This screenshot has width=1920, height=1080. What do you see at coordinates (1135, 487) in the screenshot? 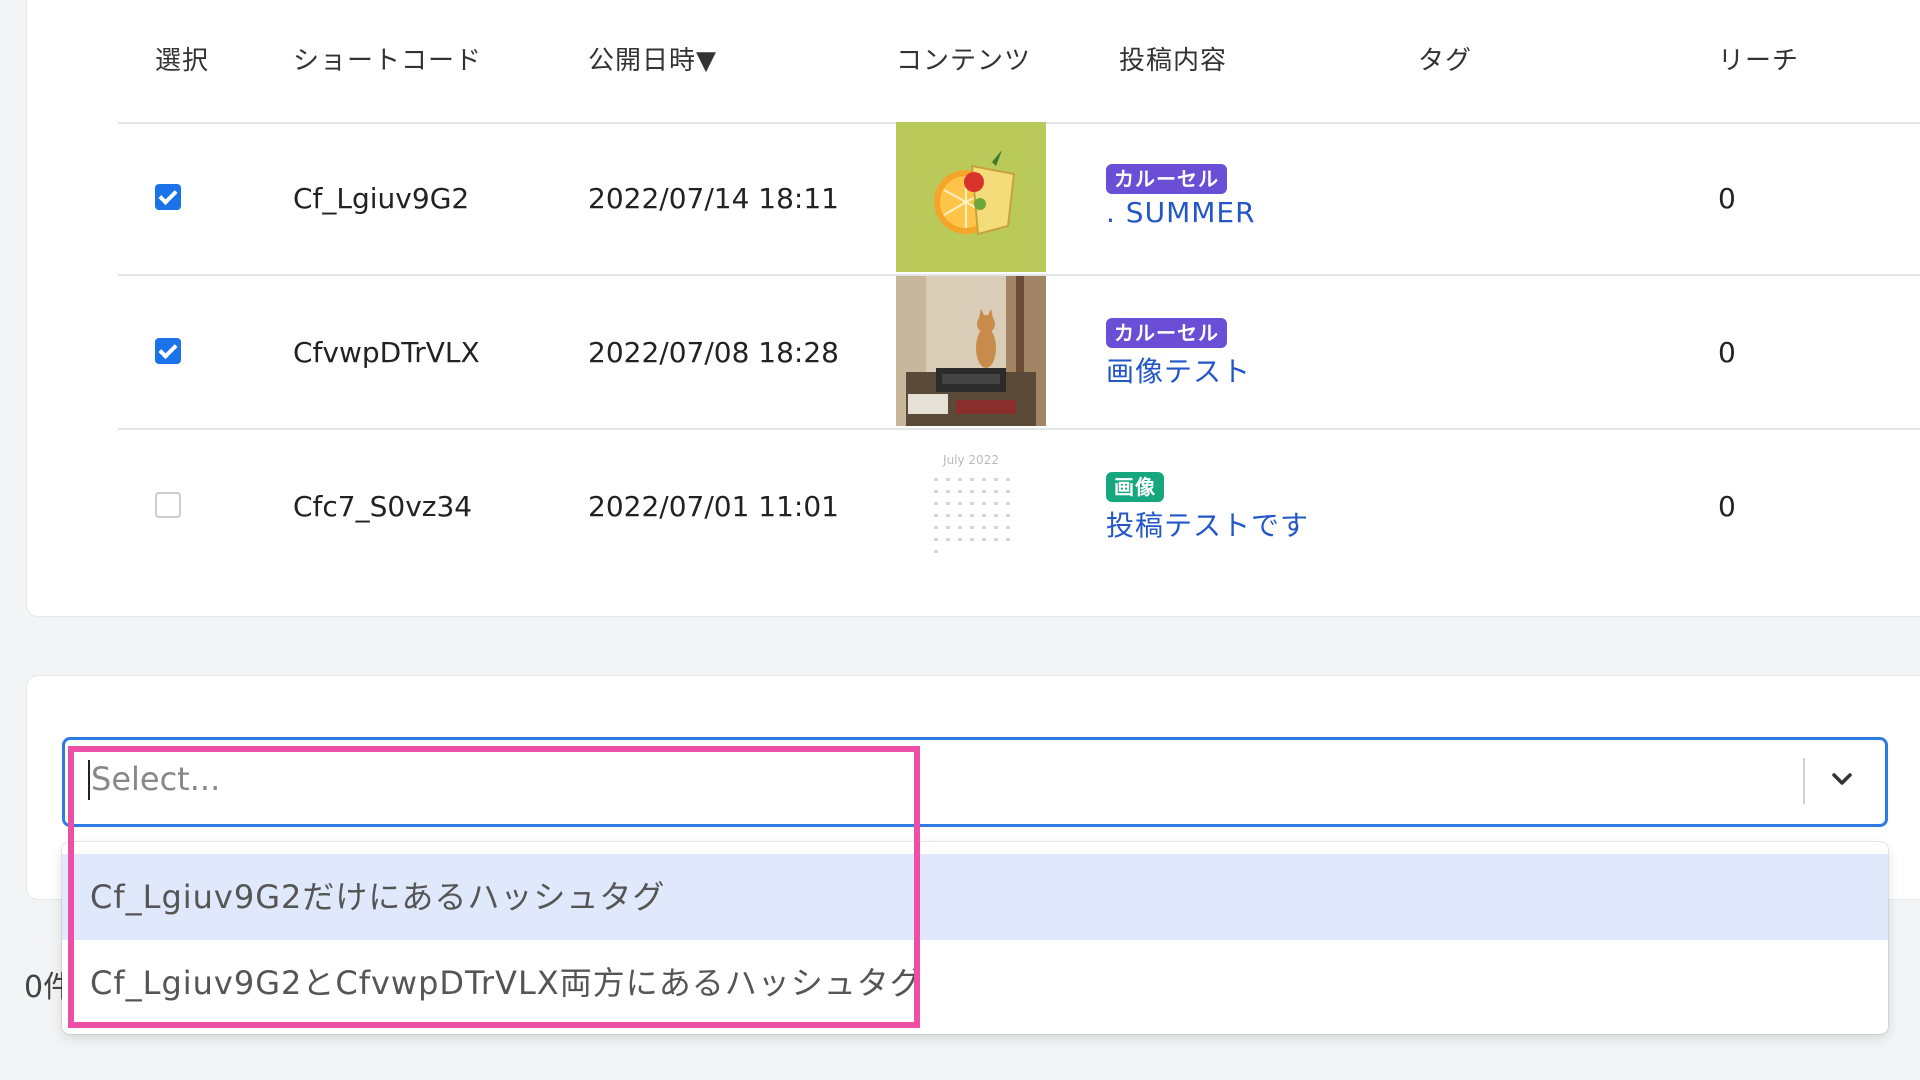
I see `type-badge: 画像` at bounding box center [1135, 487].